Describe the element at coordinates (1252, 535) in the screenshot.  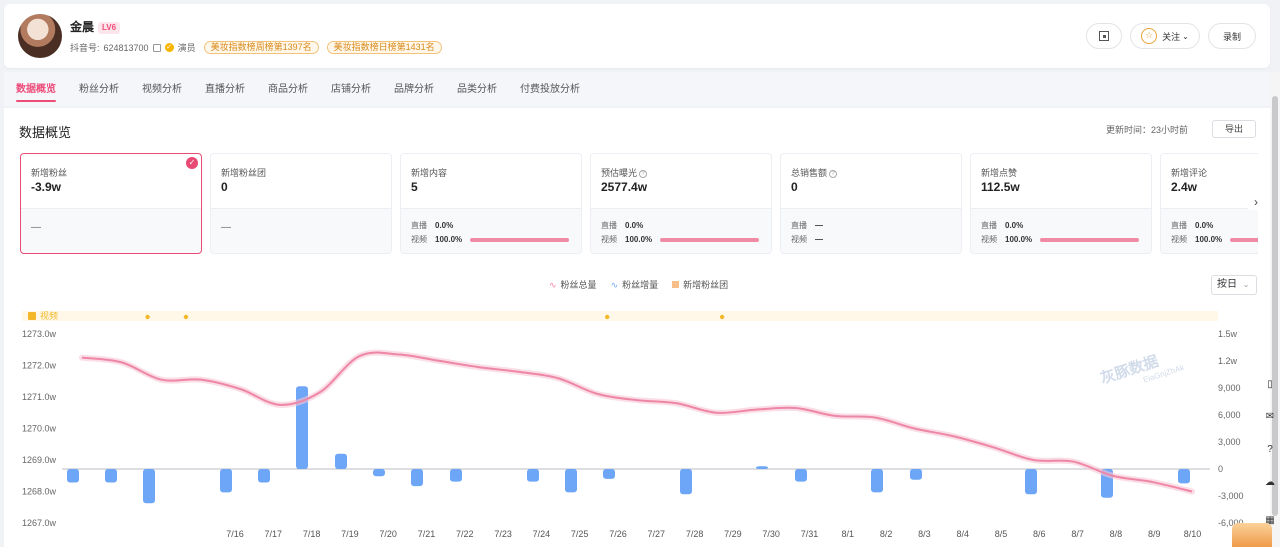
I see `promo-icon` at that location.